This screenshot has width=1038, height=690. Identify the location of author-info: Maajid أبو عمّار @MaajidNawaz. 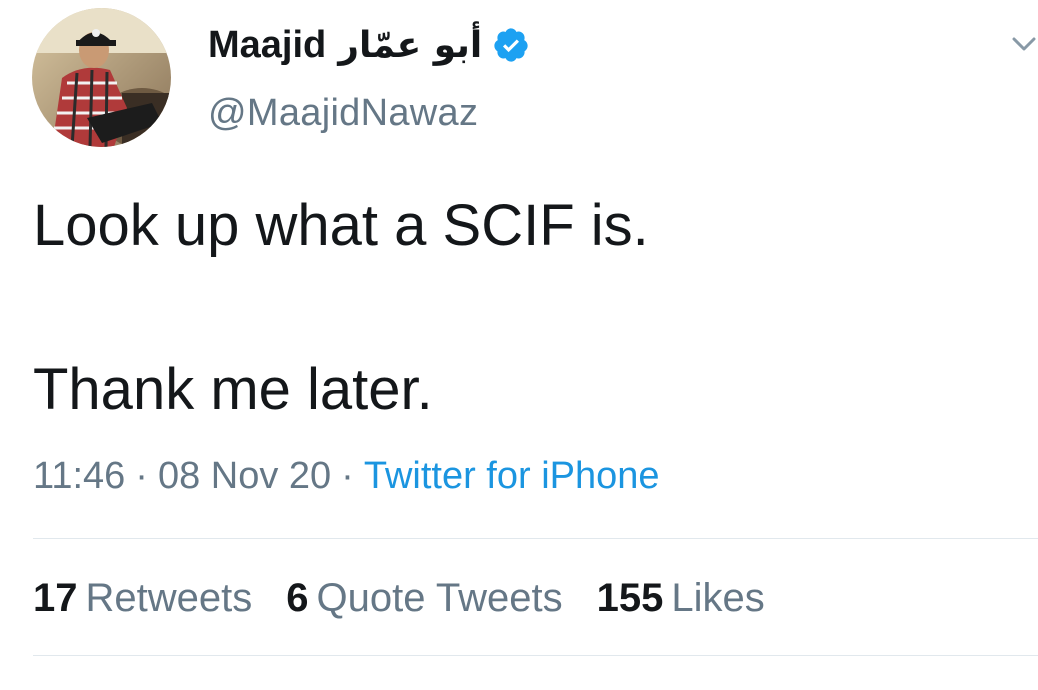
(369, 77).